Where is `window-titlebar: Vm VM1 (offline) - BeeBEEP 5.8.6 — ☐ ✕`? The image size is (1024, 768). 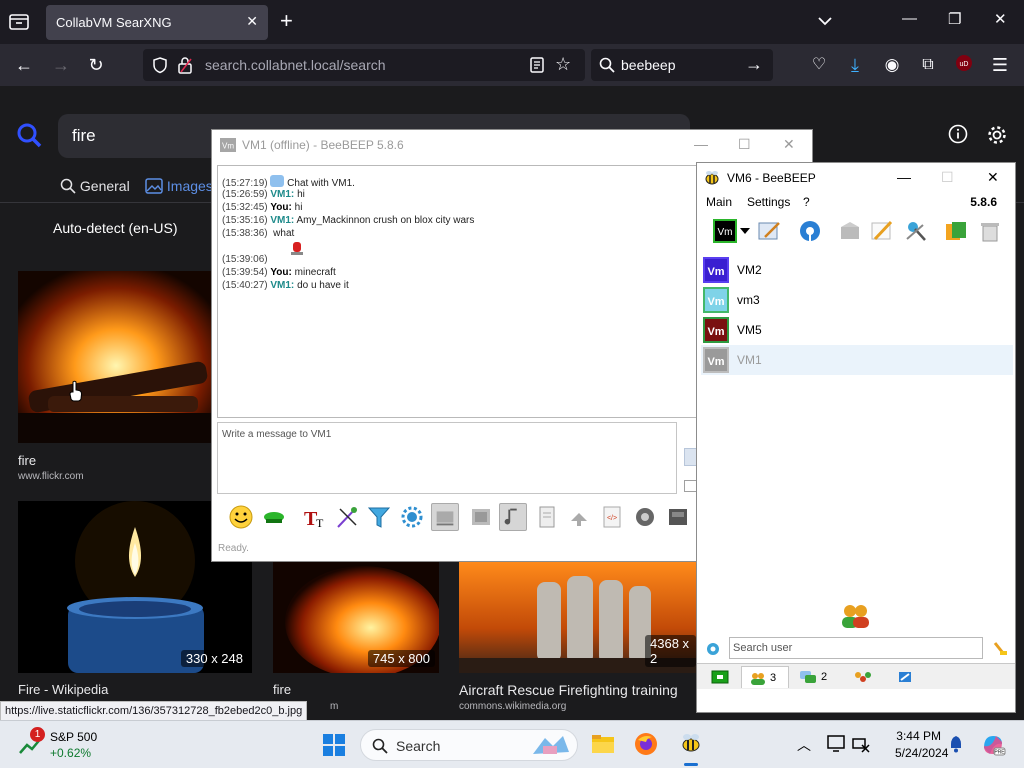 window-titlebar: Vm VM1 (offline) - BeeBEEP 5.8.6 — ☐ ✕ is located at coordinates (512, 145).